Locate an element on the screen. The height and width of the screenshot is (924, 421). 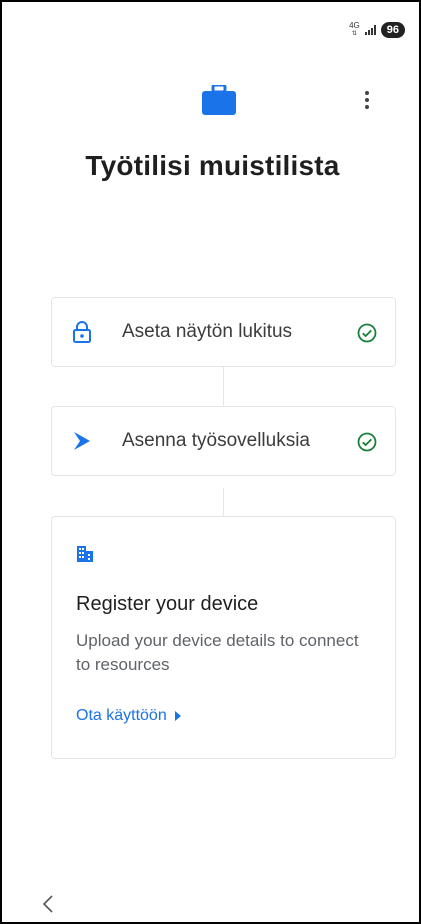
step-label: Asenna työsovelluksia is located at coordinates (216, 440).